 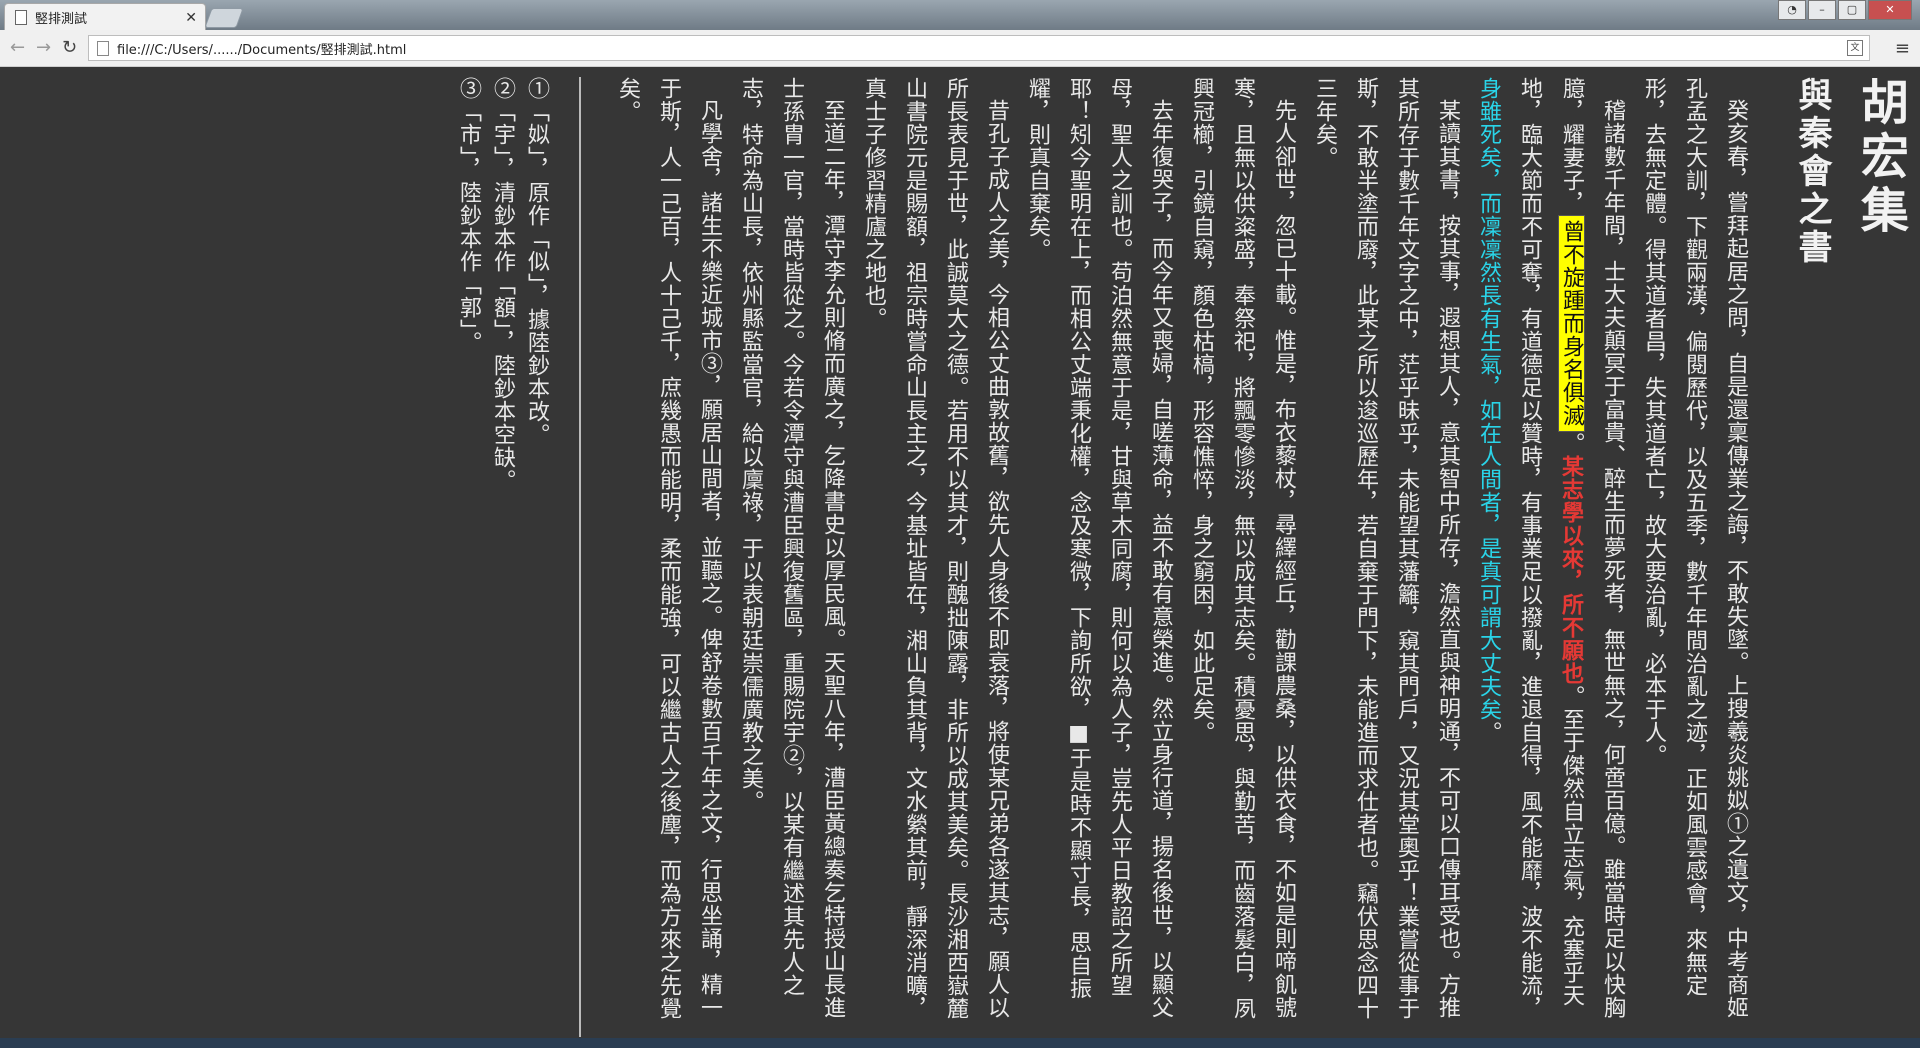 What do you see at coordinates (1571, 443) in the screenshot?
I see `paragraph-2-text-b: 。` at bounding box center [1571, 443].